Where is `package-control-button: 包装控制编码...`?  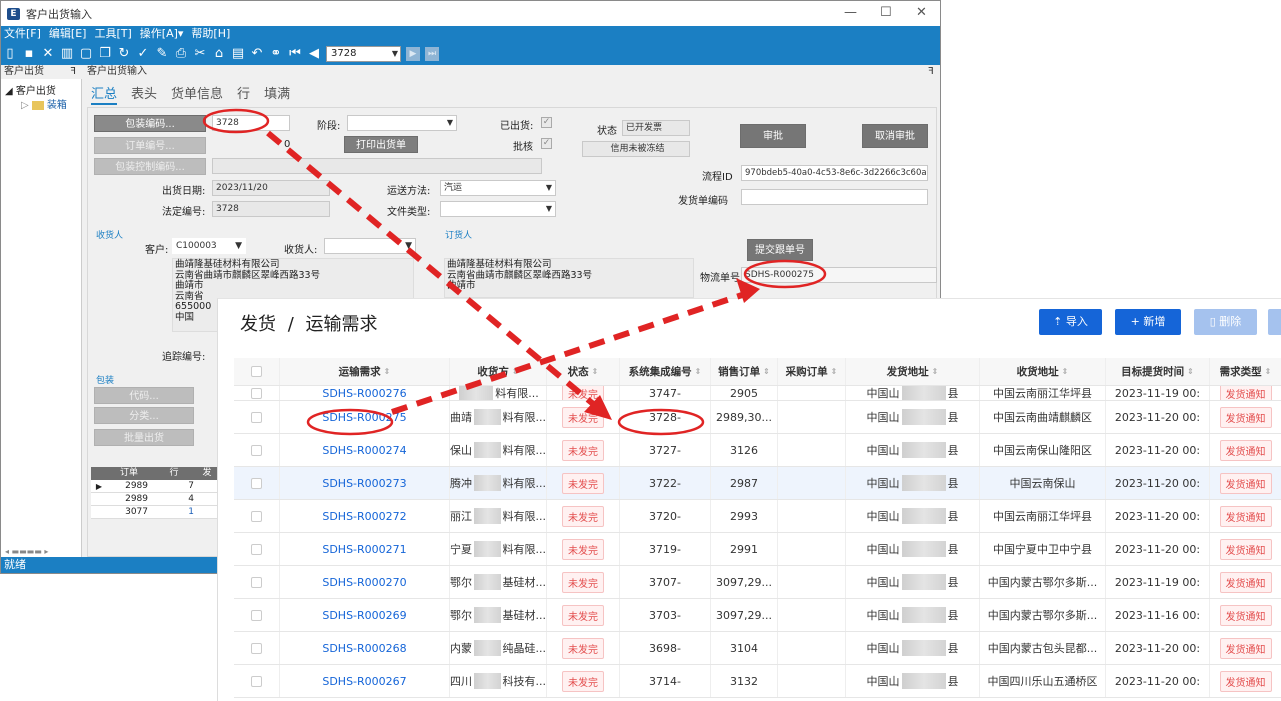
package-control-button: 包装控制编码... is located at coordinates (150, 166).